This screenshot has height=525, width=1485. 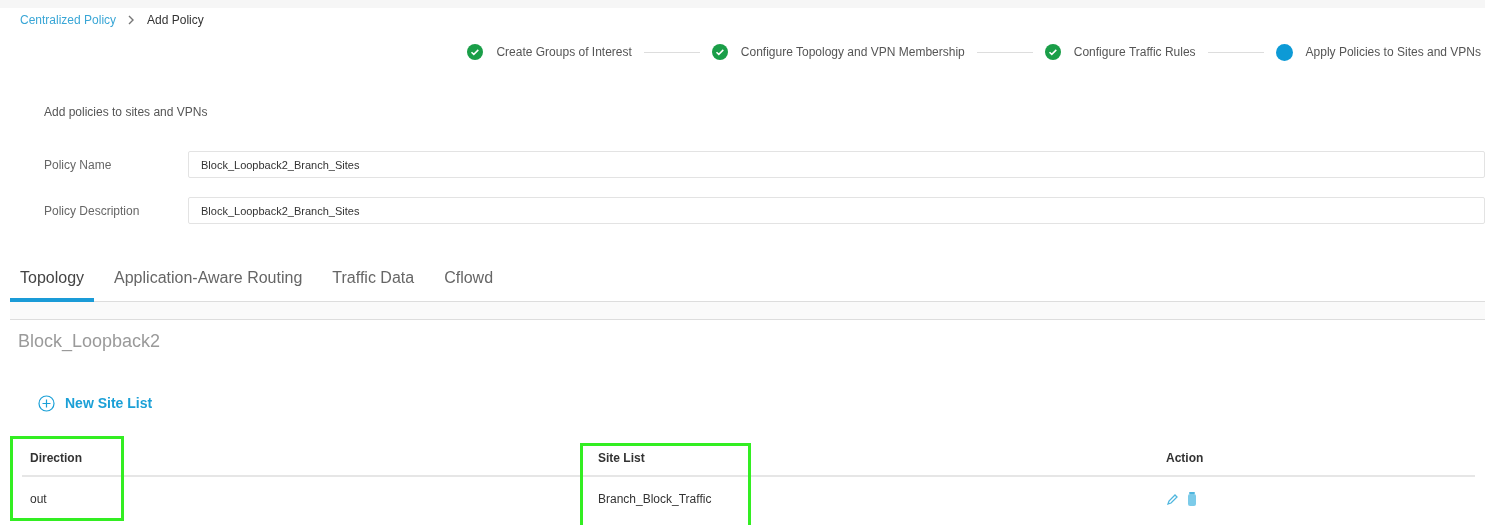 I want to click on policy-title: Block_Loopback2, so click(x=89, y=342).